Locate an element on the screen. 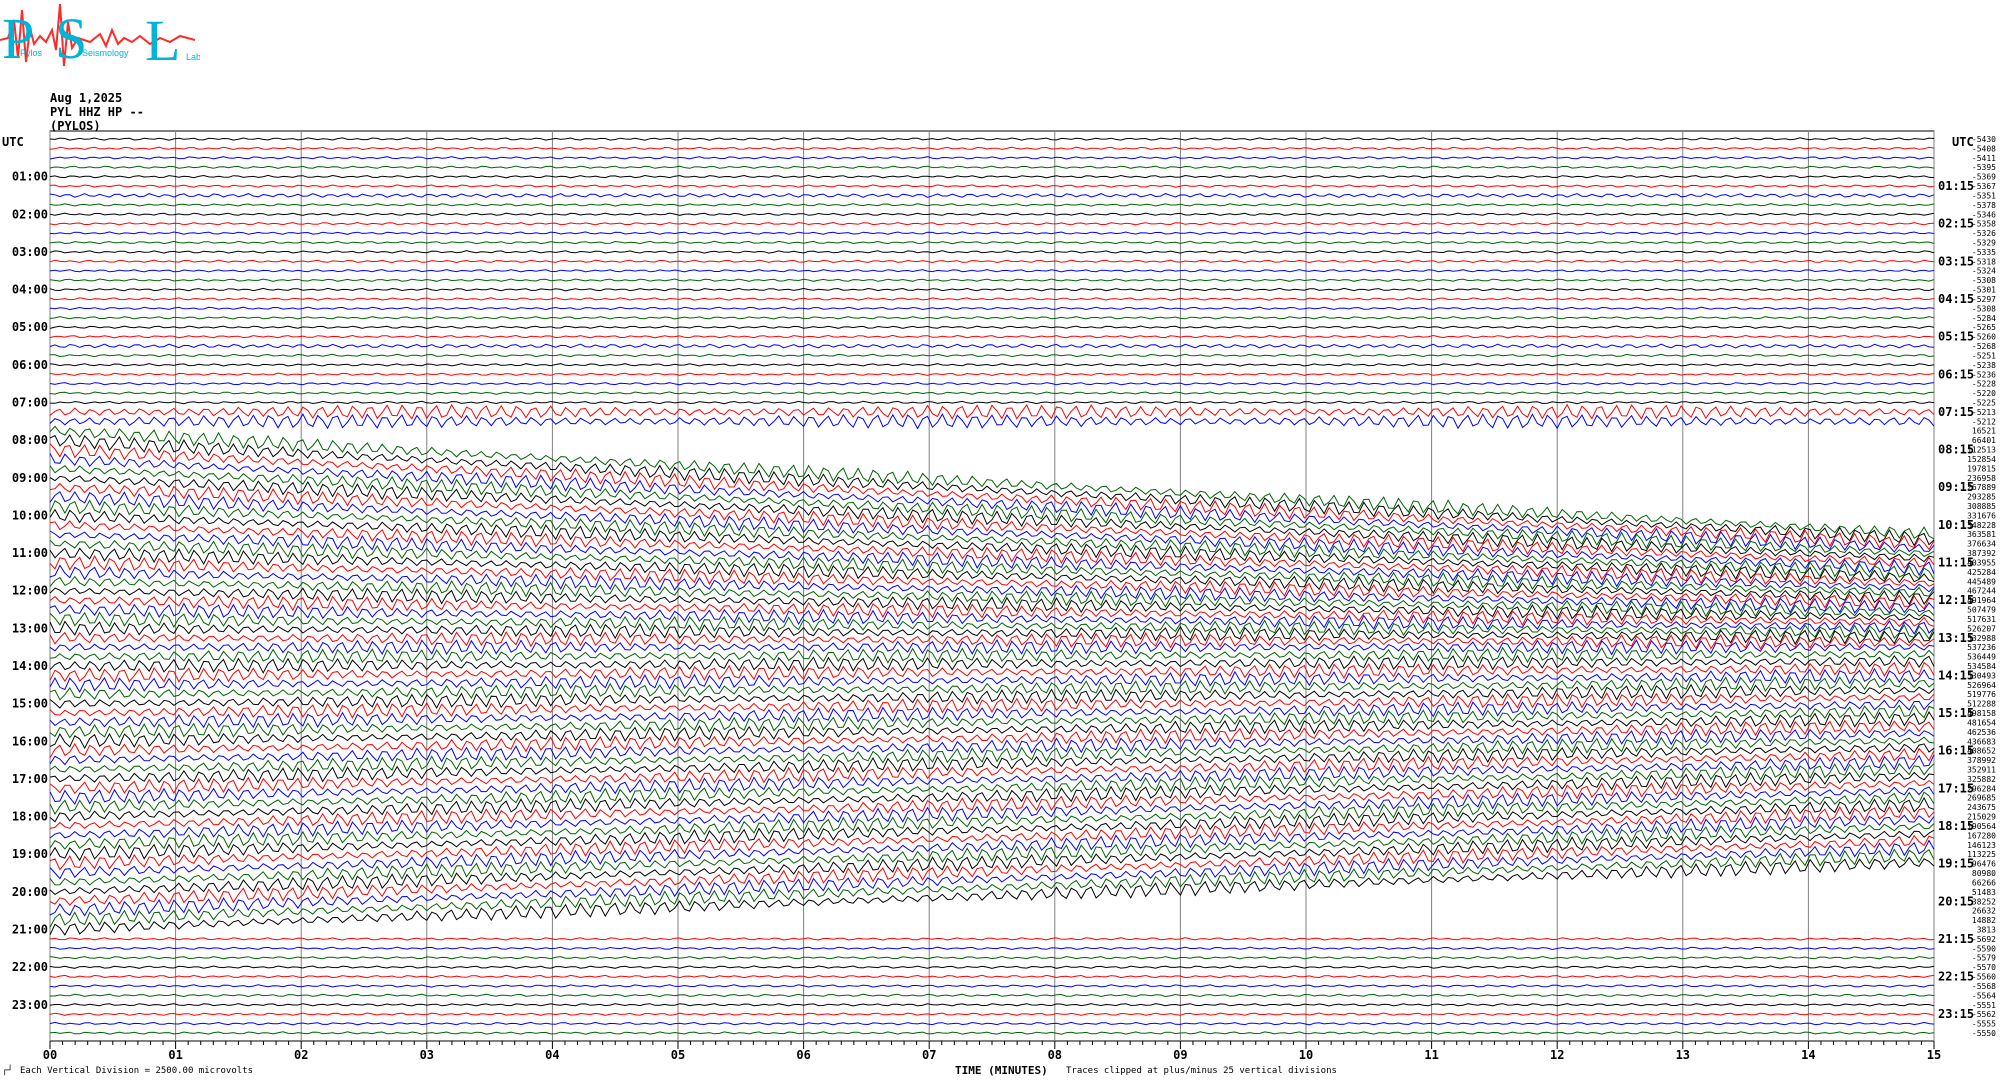 Image resolution: width=2010 pixels, height=1080 pixels. trace-offset-label: 376634 is located at coordinates (1981, 544).